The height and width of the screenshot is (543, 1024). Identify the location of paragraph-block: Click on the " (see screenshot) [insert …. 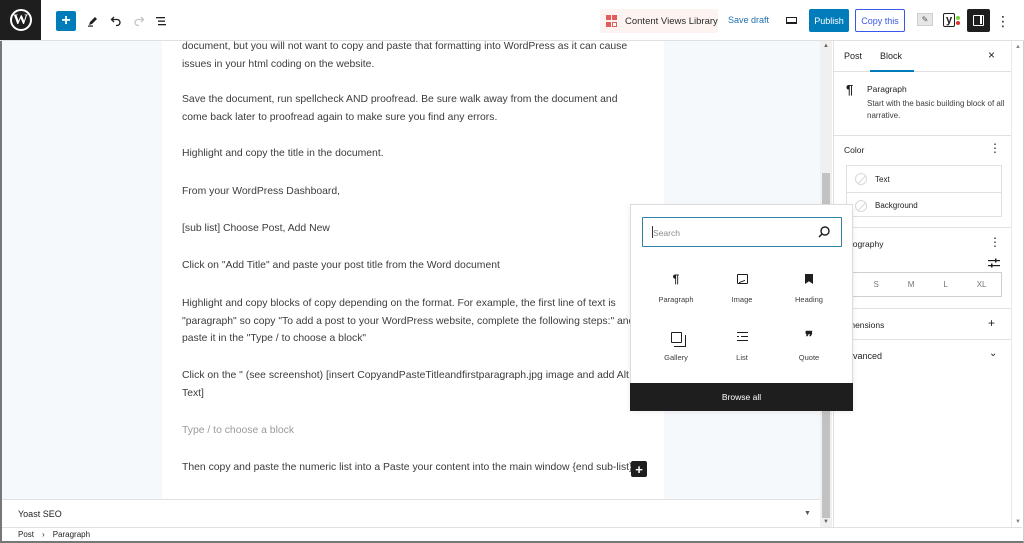
(417, 384).